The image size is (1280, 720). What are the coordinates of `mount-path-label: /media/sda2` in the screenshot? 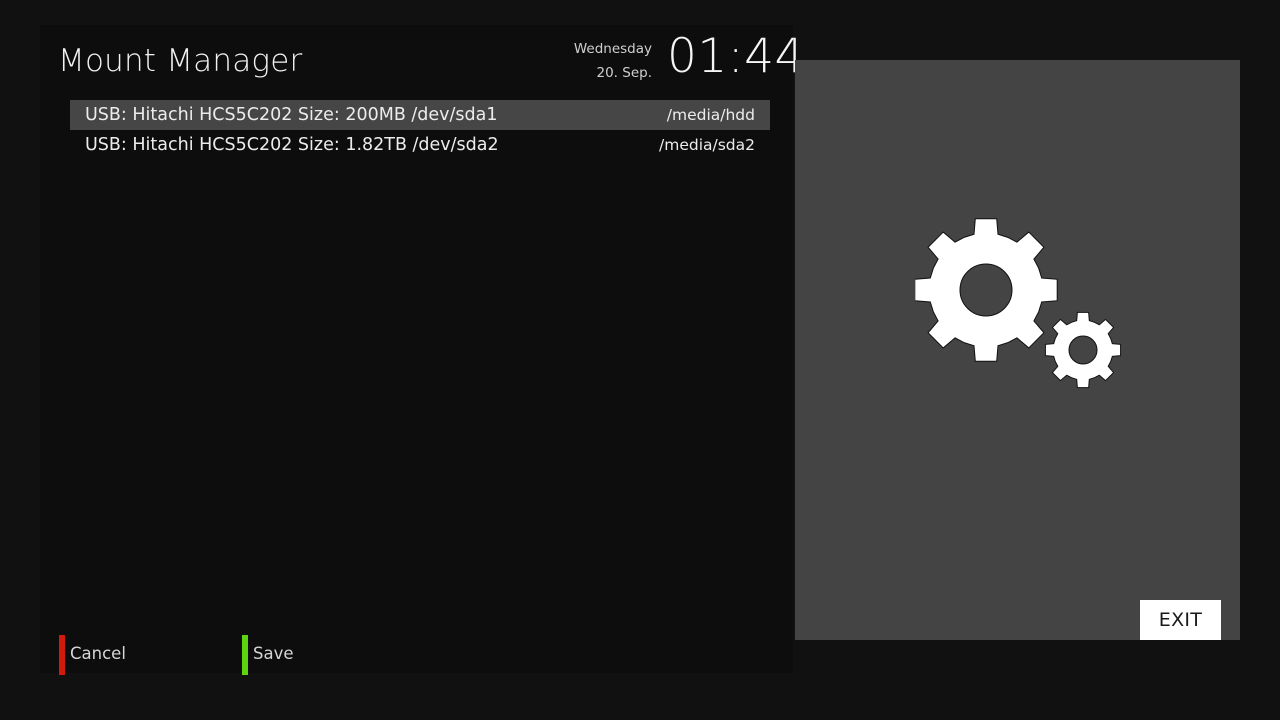 It's located at (707, 145).